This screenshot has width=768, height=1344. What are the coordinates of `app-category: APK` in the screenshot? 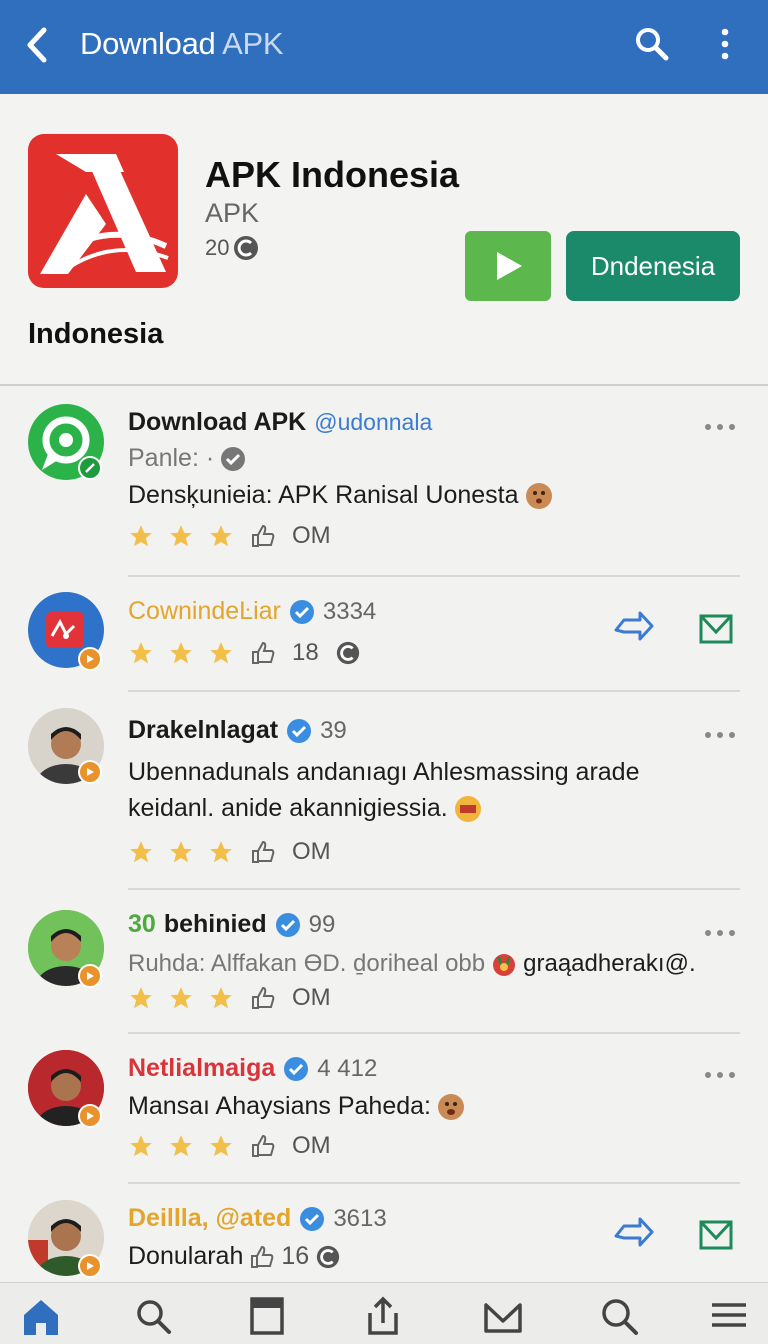 It's located at (232, 213).